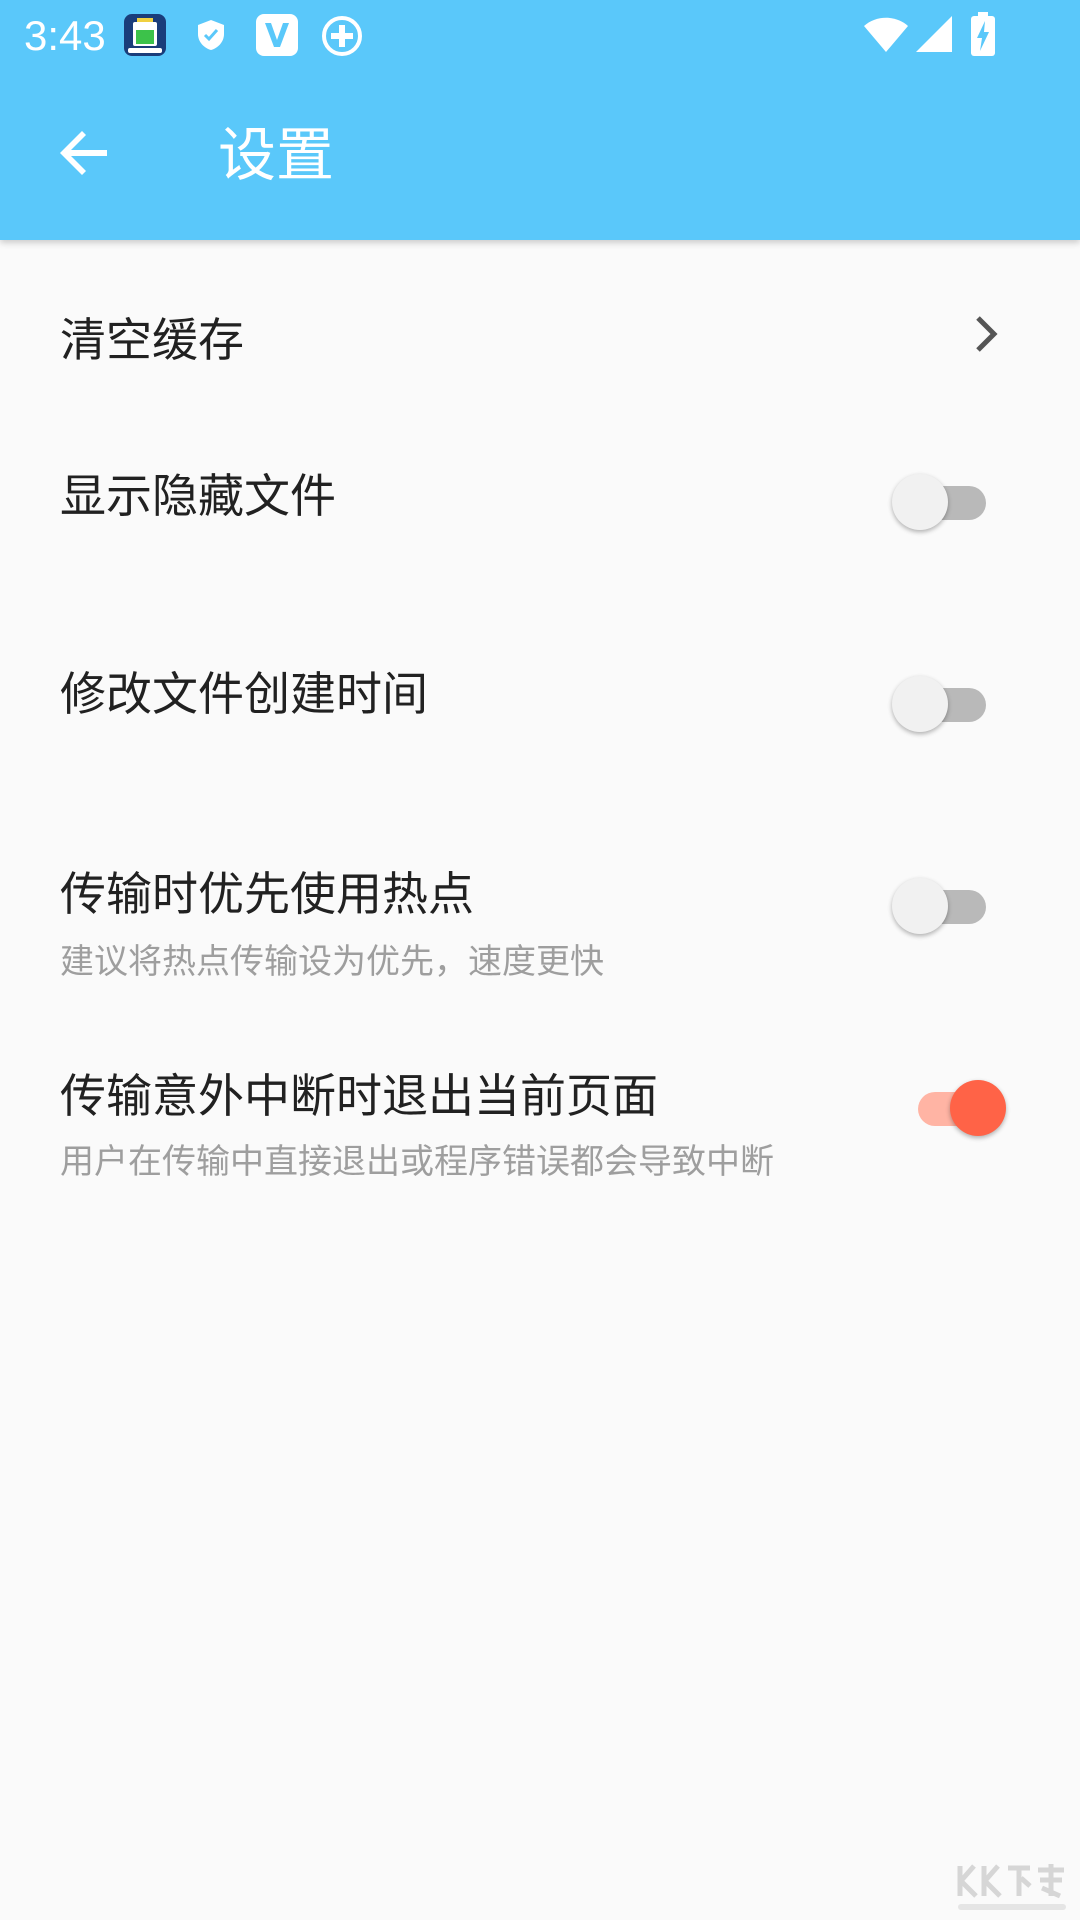 This screenshot has width=1080, height=1920. Describe the element at coordinates (417, 1162) in the screenshot. I see `setting-subtitle: 用户在传输中直接退出或程序错误都会导致中断` at that location.